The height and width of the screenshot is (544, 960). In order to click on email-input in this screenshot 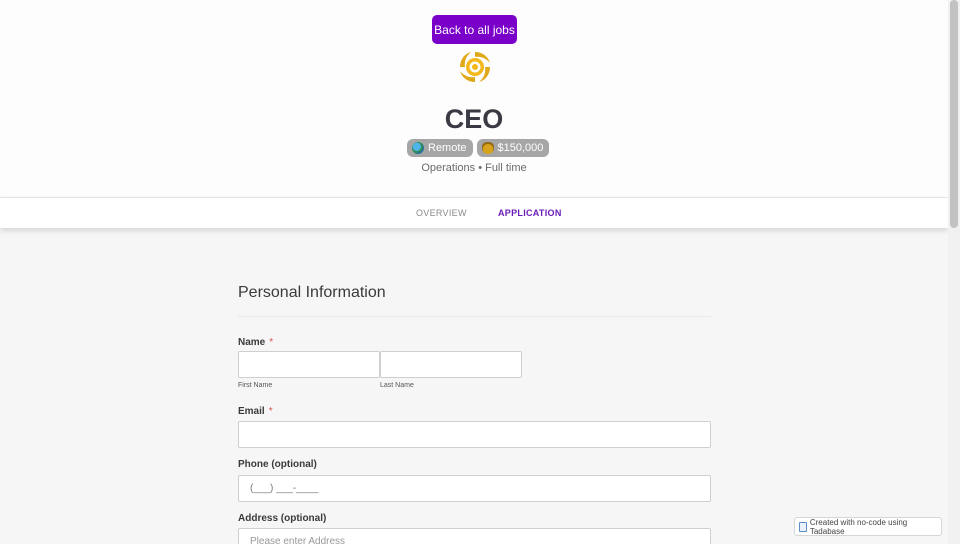, I will do `click(474, 434)`.